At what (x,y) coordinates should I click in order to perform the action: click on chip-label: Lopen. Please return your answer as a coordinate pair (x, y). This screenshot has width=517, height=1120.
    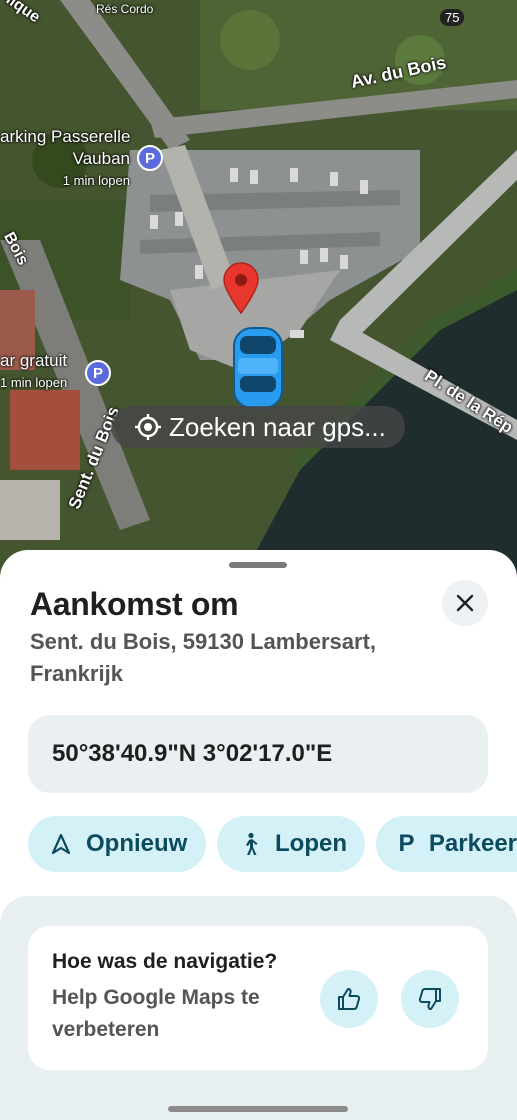
    Looking at the image, I should click on (311, 843).